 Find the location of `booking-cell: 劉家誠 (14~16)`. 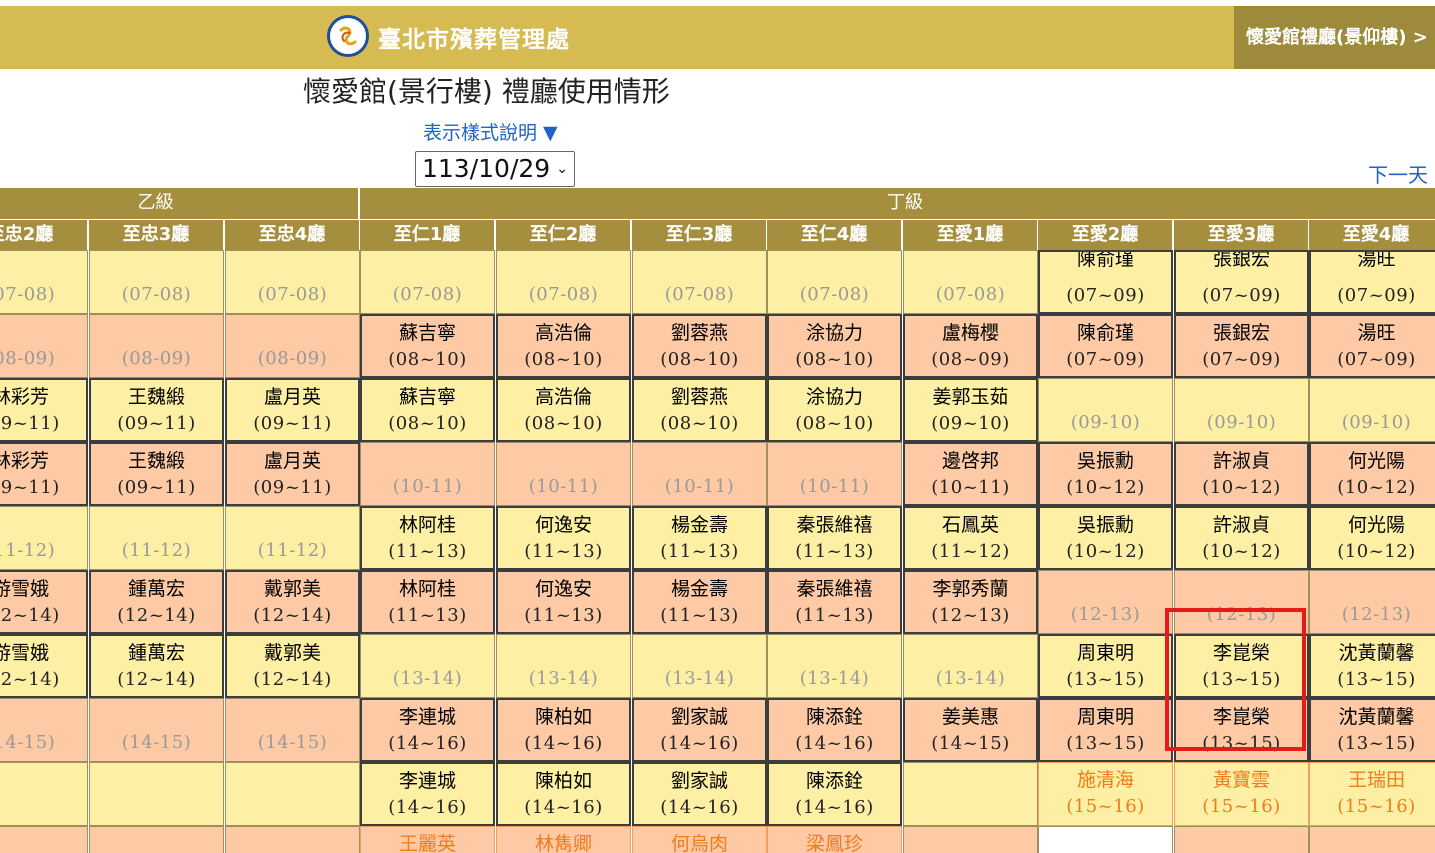

booking-cell: 劉家誠 (14~16) is located at coordinates (699, 730).